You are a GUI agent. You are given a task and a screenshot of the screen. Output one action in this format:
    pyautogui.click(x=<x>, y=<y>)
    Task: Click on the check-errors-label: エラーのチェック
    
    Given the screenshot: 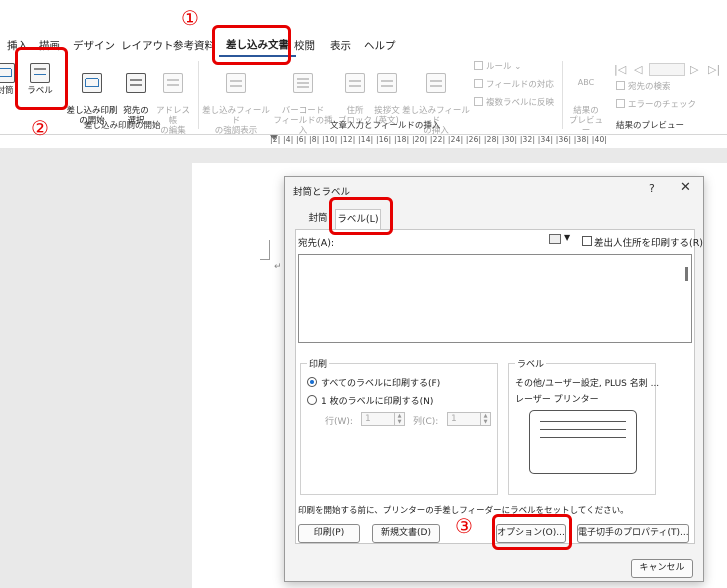 What is the action you would take?
    pyautogui.click(x=662, y=105)
    